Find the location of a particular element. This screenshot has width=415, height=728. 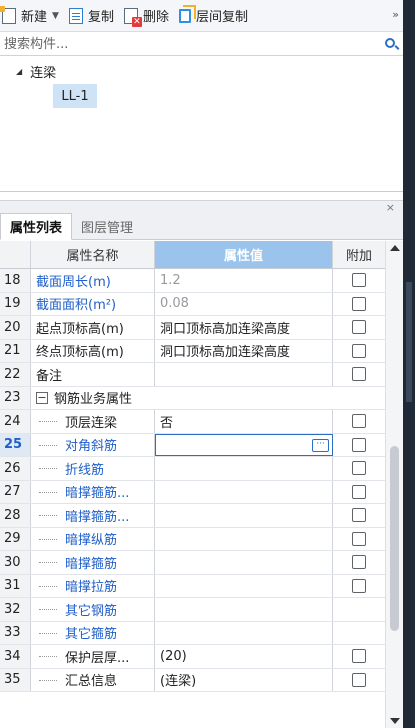

table-row: 24 顶层连梁 否 is located at coordinates (192, 422).